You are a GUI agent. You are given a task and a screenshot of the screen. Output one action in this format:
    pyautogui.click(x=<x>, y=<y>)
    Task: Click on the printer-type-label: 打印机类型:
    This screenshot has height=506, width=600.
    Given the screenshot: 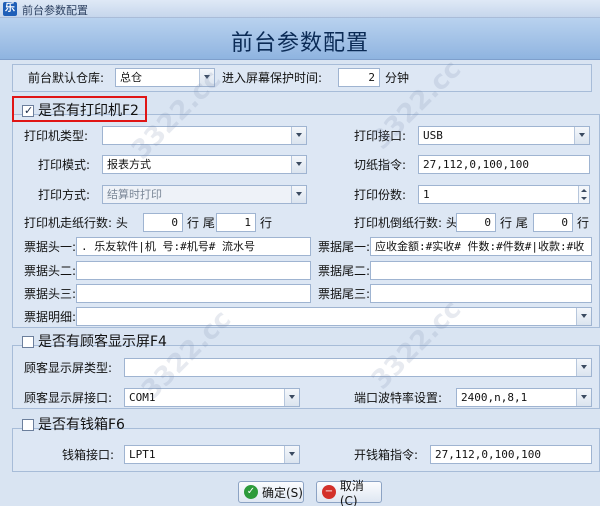 What is the action you would take?
    pyautogui.click(x=56, y=136)
    